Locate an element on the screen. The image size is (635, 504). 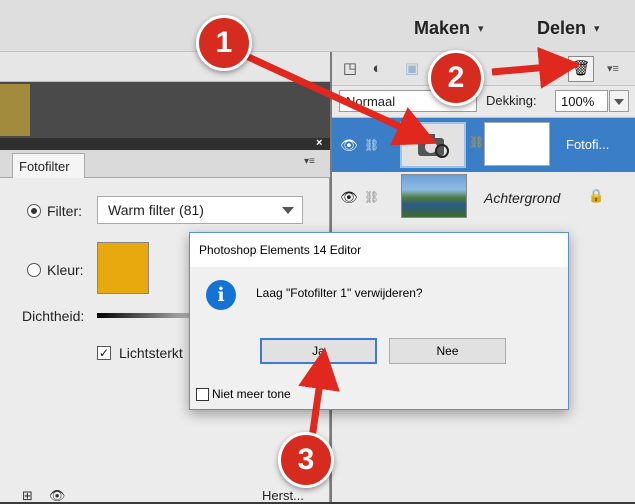
callout-2: 2 is located at coordinates (456, 78).